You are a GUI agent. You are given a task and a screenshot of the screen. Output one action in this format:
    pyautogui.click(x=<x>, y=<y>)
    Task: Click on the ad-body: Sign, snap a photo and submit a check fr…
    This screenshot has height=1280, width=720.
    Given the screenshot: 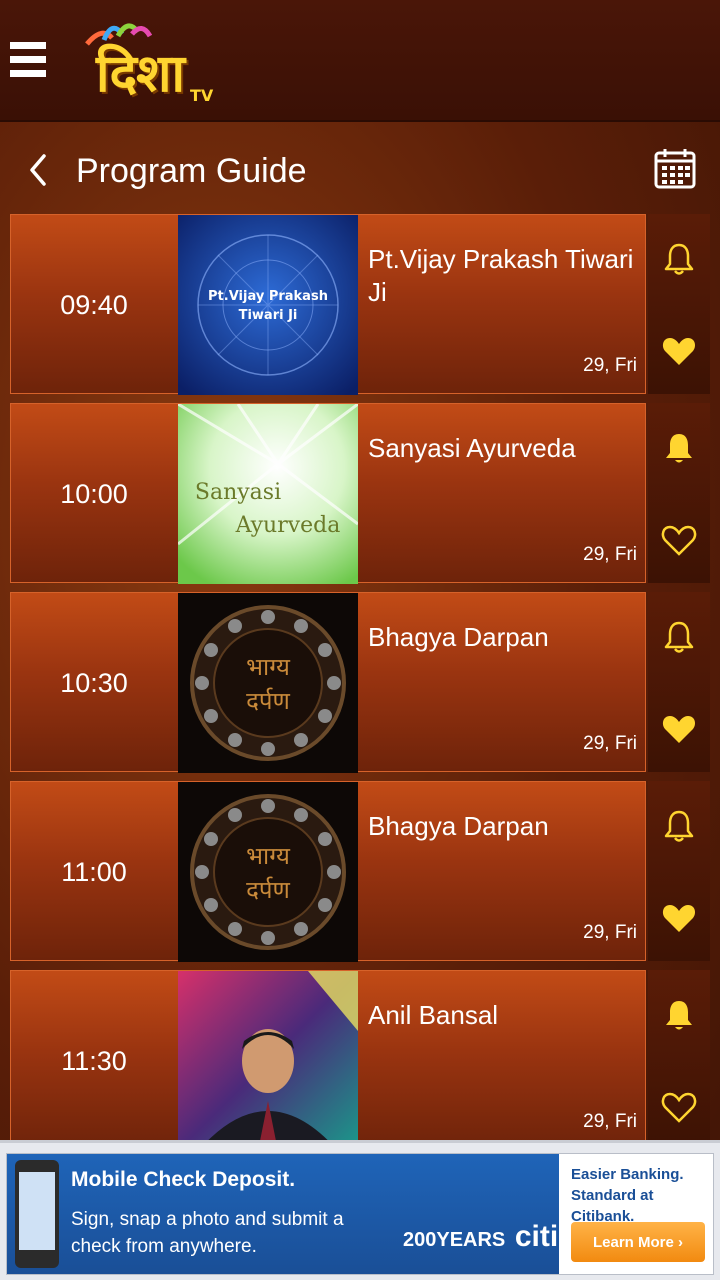 What is the action you would take?
    pyautogui.click(x=207, y=1233)
    